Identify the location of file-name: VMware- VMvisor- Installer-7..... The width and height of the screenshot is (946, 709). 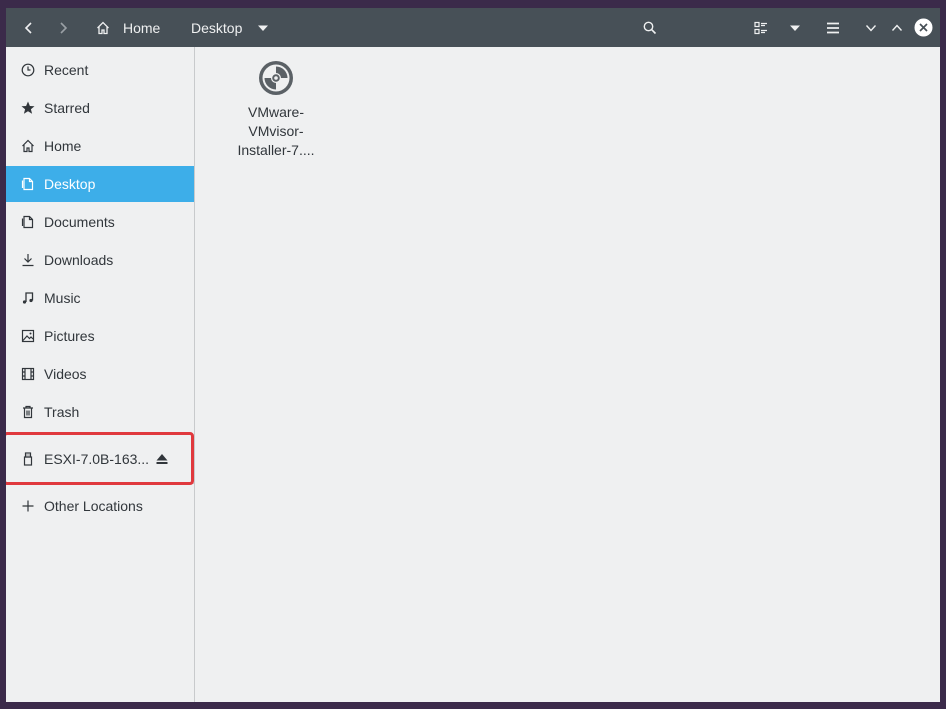
(276, 131).